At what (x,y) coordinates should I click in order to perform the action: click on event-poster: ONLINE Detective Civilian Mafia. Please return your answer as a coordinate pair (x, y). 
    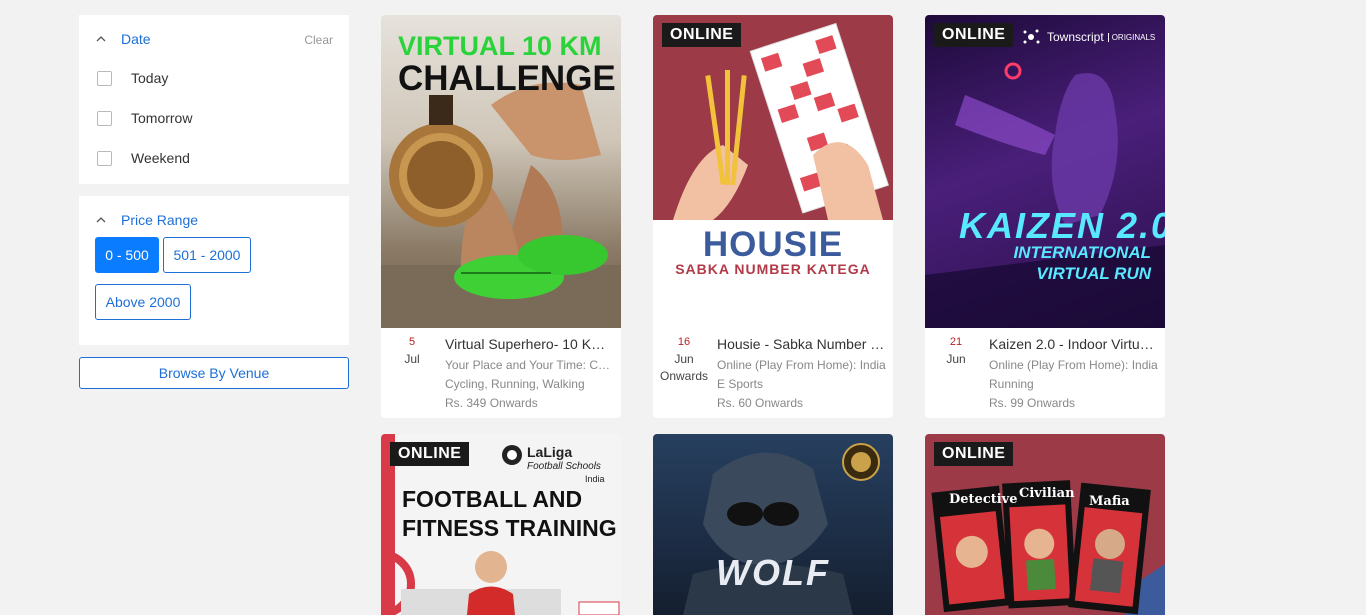
    Looking at the image, I should click on (1045, 524).